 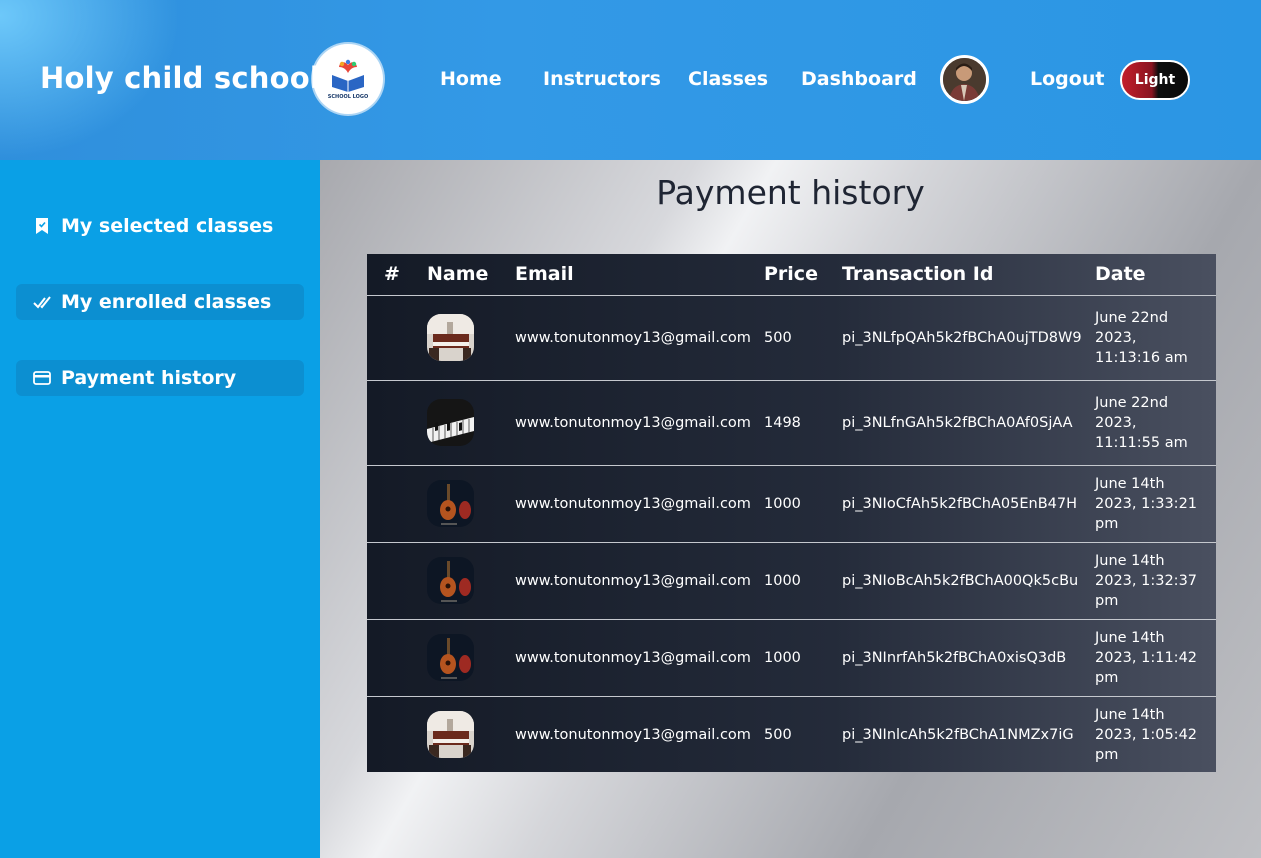 What do you see at coordinates (639, 275) in the screenshot?
I see `column-header-email: Email` at bounding box center [639, 275].